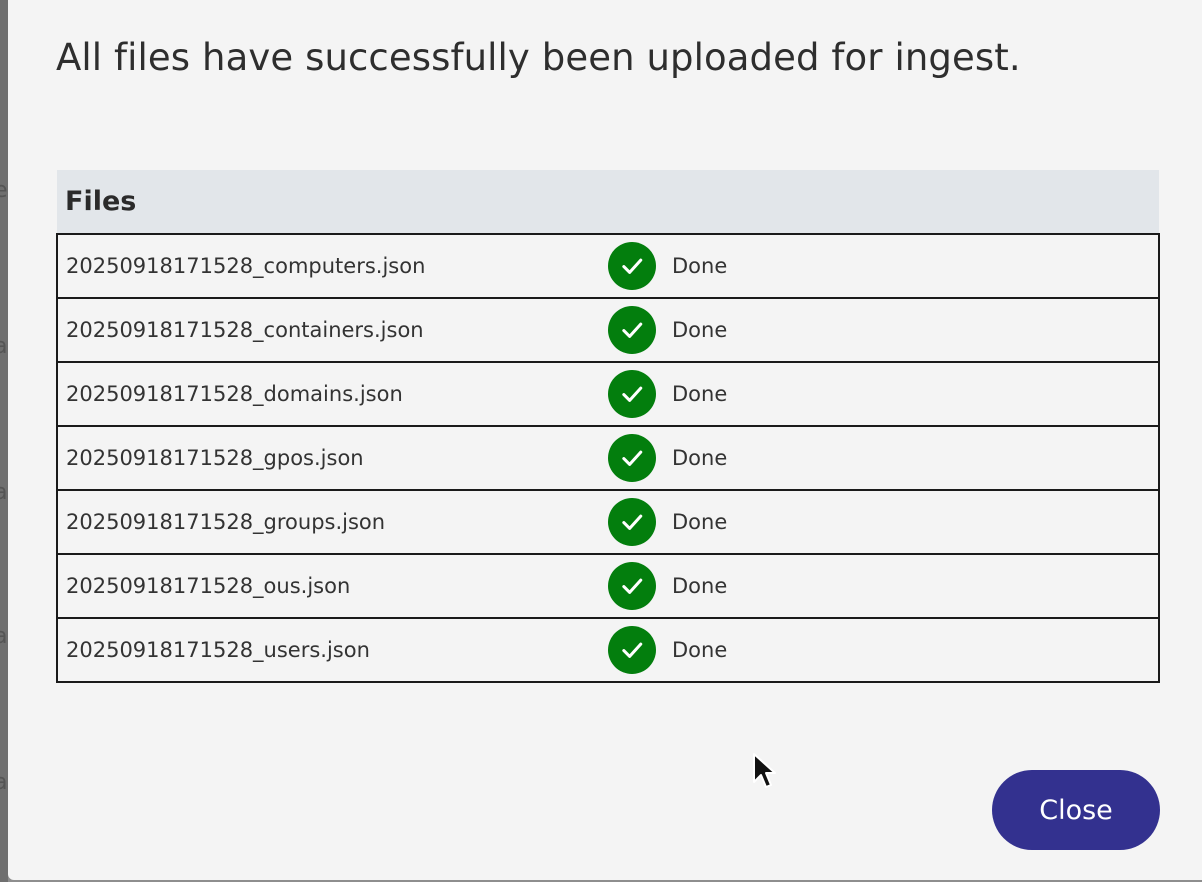 The image size is (1202, 882). Describe the element at coordinates (1076, 810) in the screenshot. I see `close-button: Close` at that location.